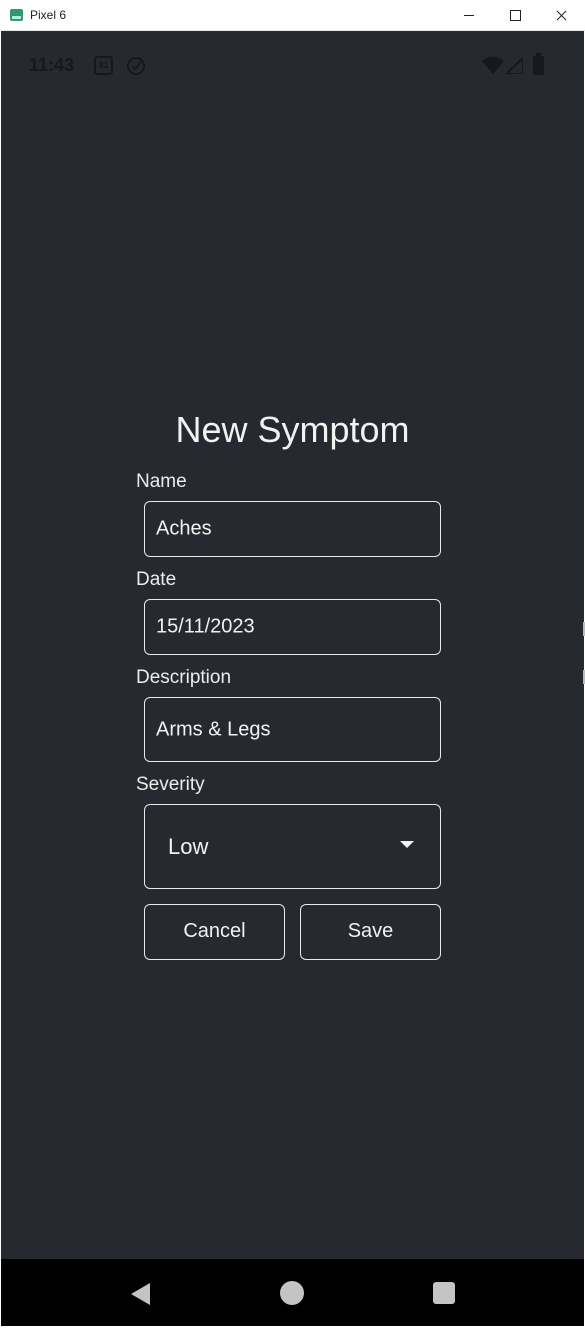 Image resolution: width=585 pixels, height=1328 pixels. Describe the element at coordinates (103, 65) in the screenshot. I see `calendar-icon: 31` at that location.